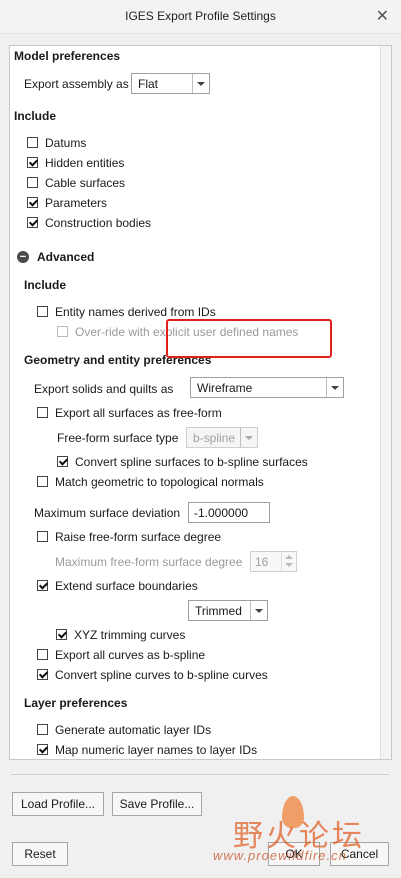 This screenshot has height=878, width=401. I want to click on map-layer-names-label: Map numeric layer names to layer IDs, so click(156, 750).